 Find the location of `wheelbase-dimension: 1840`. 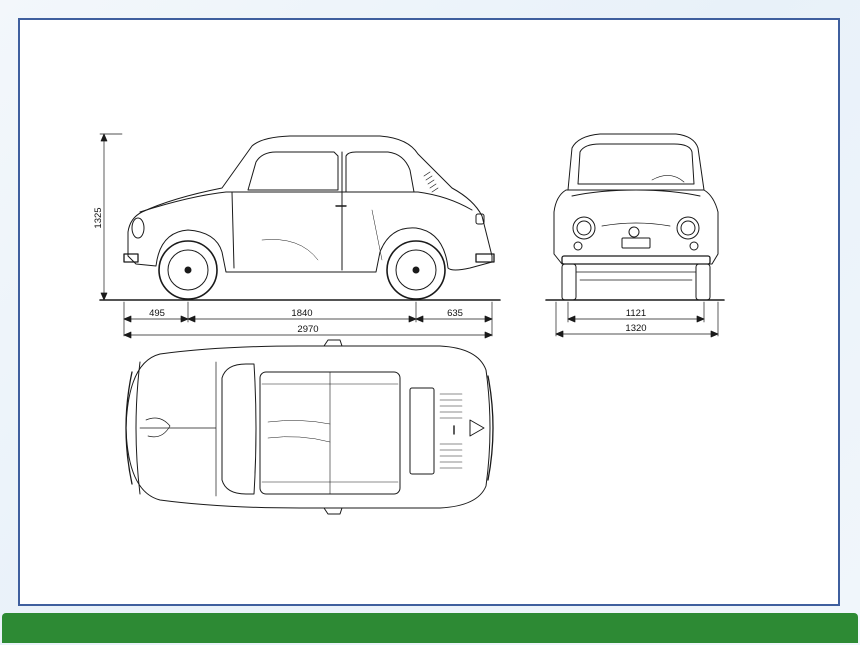

wheelbase-dimension: 1840 is located at coordinates (301, 313).